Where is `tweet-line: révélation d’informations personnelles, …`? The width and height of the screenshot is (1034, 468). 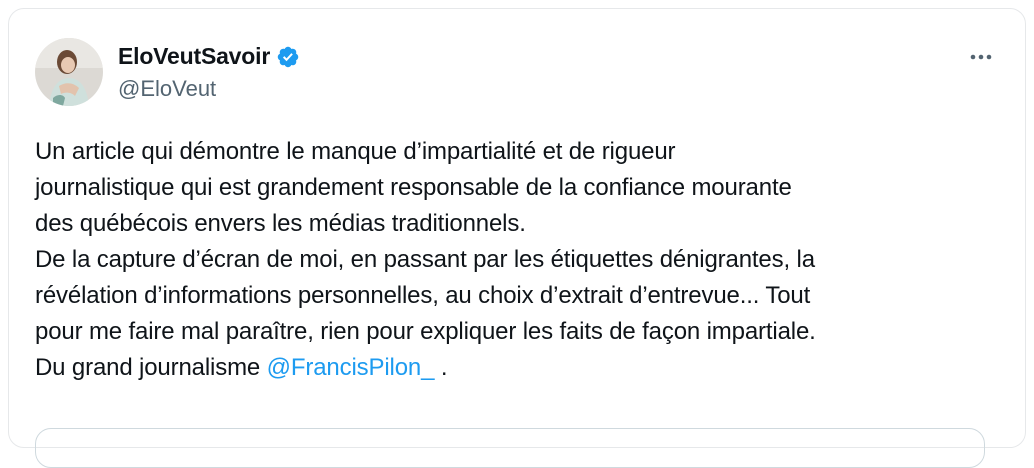
tweet-line: révélation d’informations personnelles, … is located at coordinates (423, 295).